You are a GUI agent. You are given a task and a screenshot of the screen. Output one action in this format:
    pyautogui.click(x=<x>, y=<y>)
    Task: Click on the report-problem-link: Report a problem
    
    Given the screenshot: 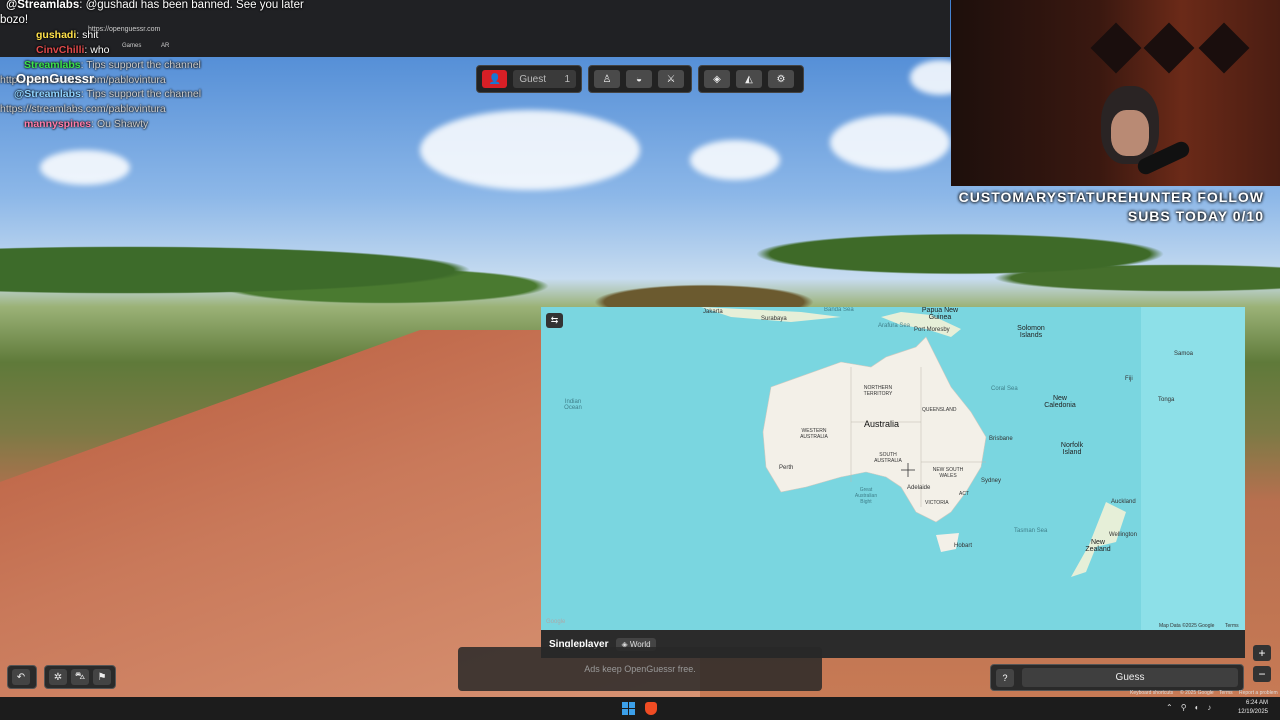 What is the action you would take?
    pyautogui.click(x=1258, y=693)
    